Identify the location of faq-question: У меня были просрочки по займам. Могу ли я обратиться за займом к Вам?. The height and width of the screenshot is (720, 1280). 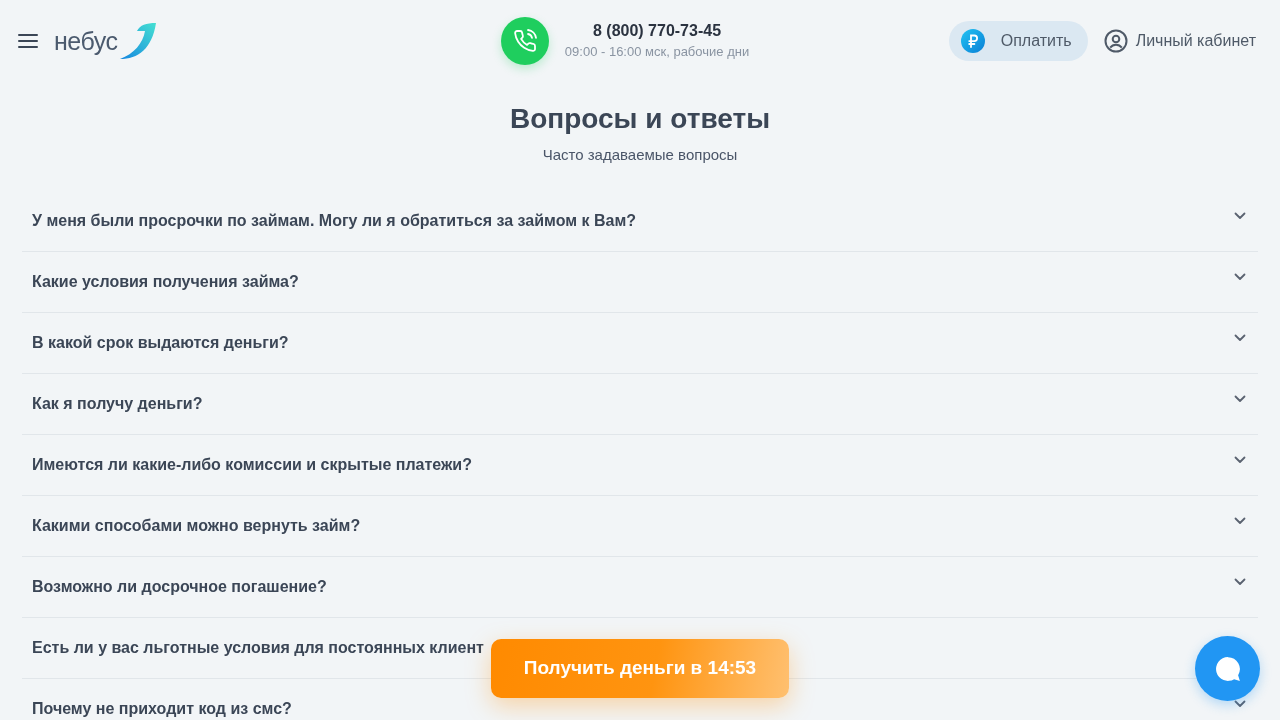
(334, 221).